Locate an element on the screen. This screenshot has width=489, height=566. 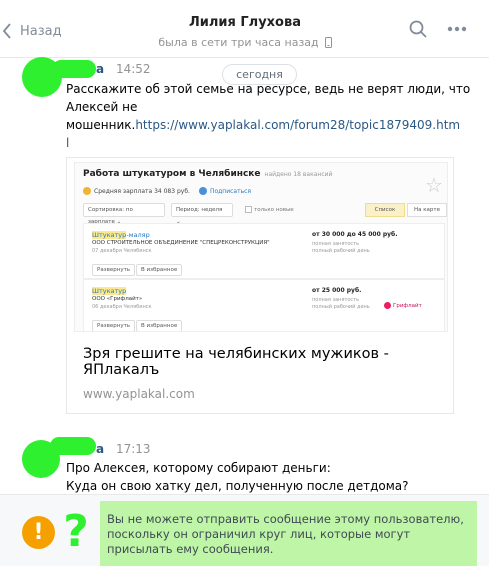
preview-sort-select: Сортировка: по зарплате ⌄ is located at coordinates (124, 214).